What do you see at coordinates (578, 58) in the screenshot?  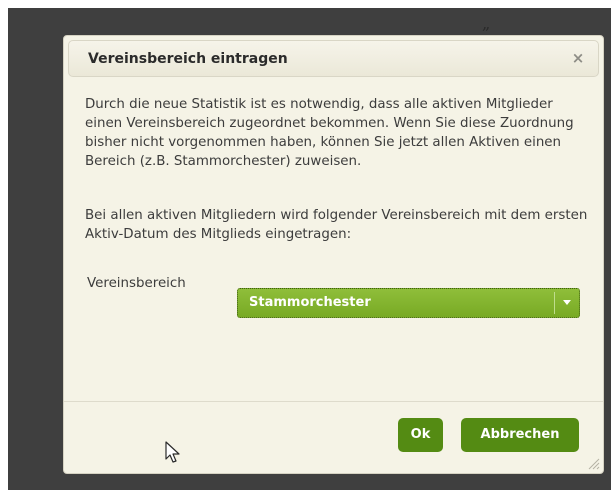 I see `close-icon: ×` at bounding box center [578, 58].